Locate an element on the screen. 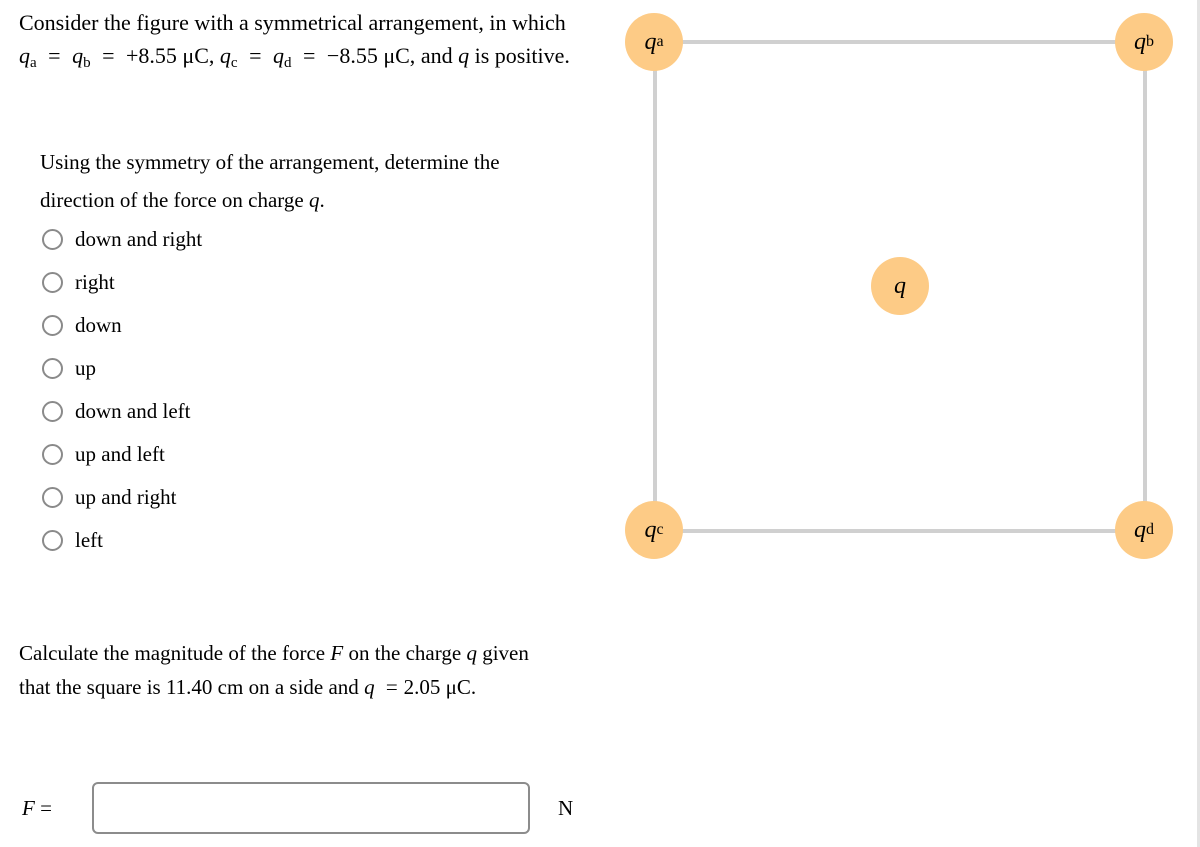 The height and width of the screenshot is (847, 1200). option-up-and-left: up and left is located at coordinates (122, 454).